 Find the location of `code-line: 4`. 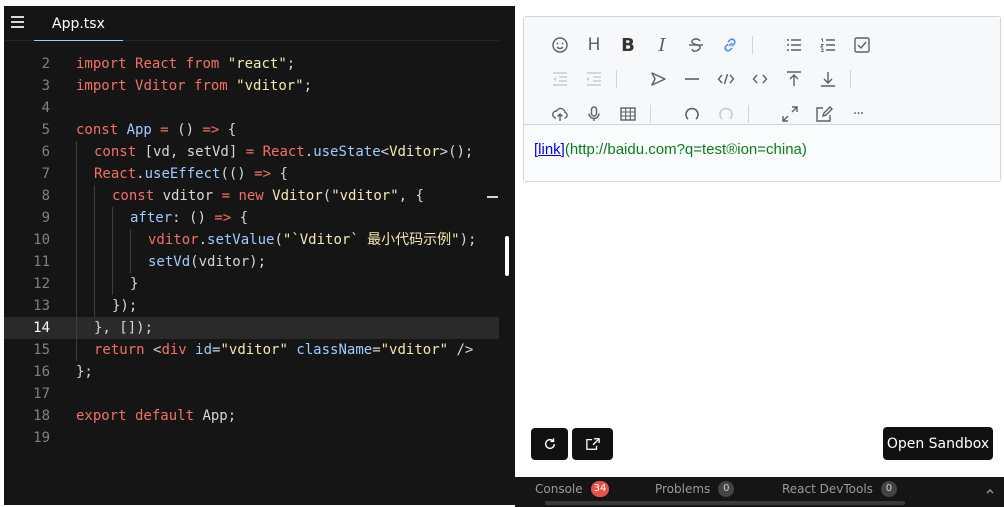

code-line: 4 is located at coordinates (251, 108).